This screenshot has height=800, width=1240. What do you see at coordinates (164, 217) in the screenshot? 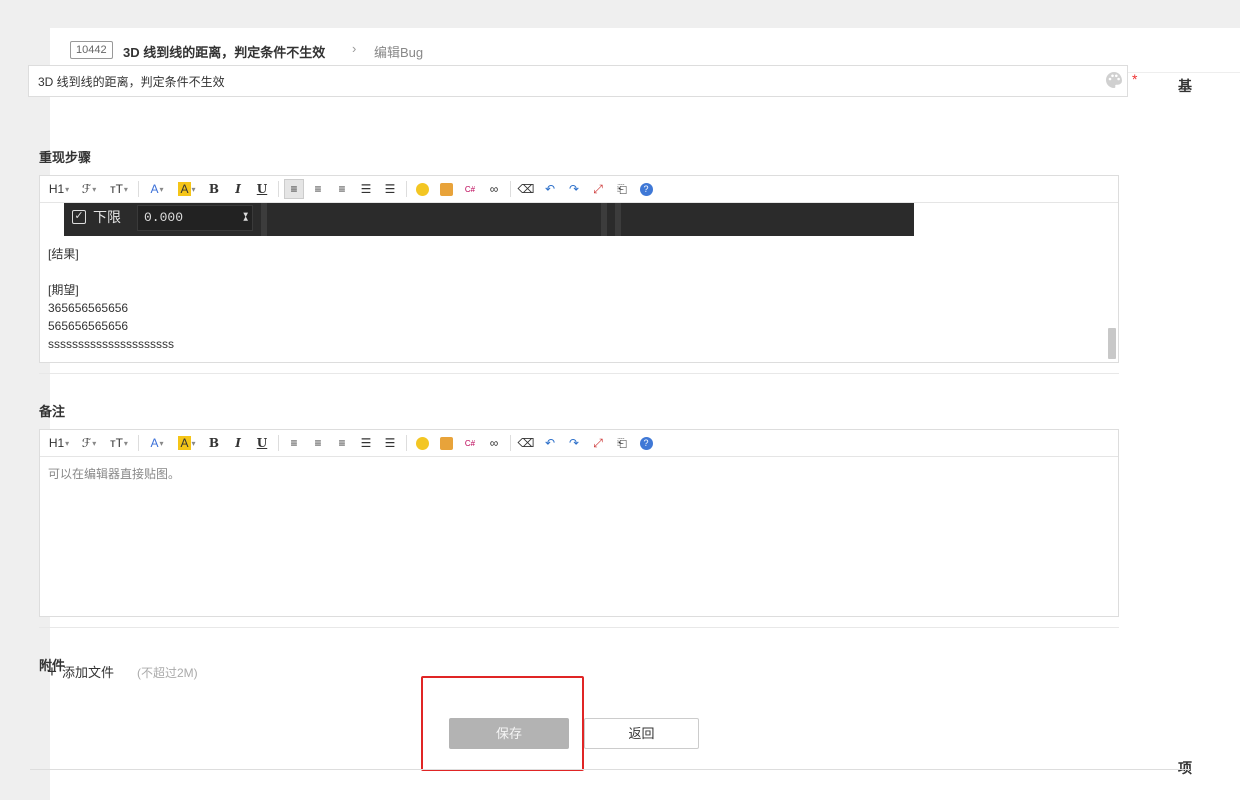
I see `embedded-spinbox-value: 0.000` at bounding box center [164, 217].